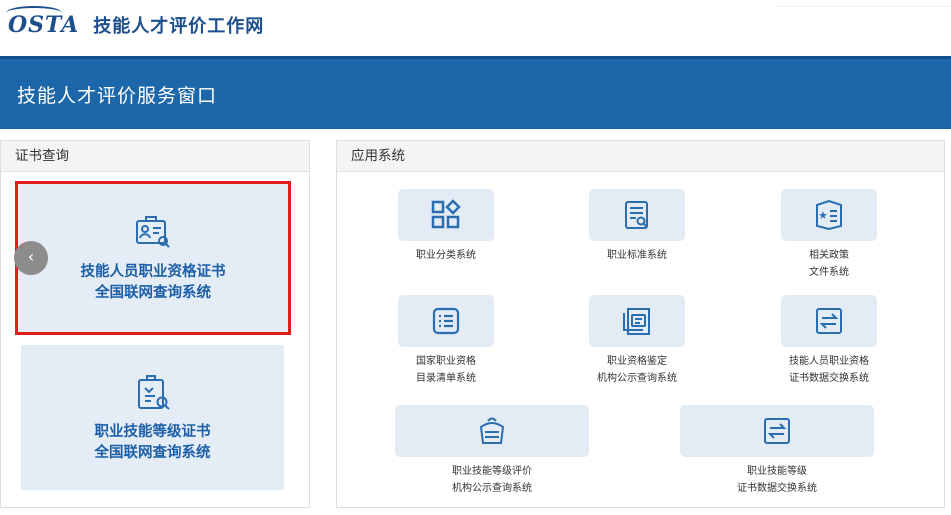 The width and height of the screenshot is (951, 515). I want to click on app-label: 职业技能等级评价 机构公示查询系统, so click(492, 480).